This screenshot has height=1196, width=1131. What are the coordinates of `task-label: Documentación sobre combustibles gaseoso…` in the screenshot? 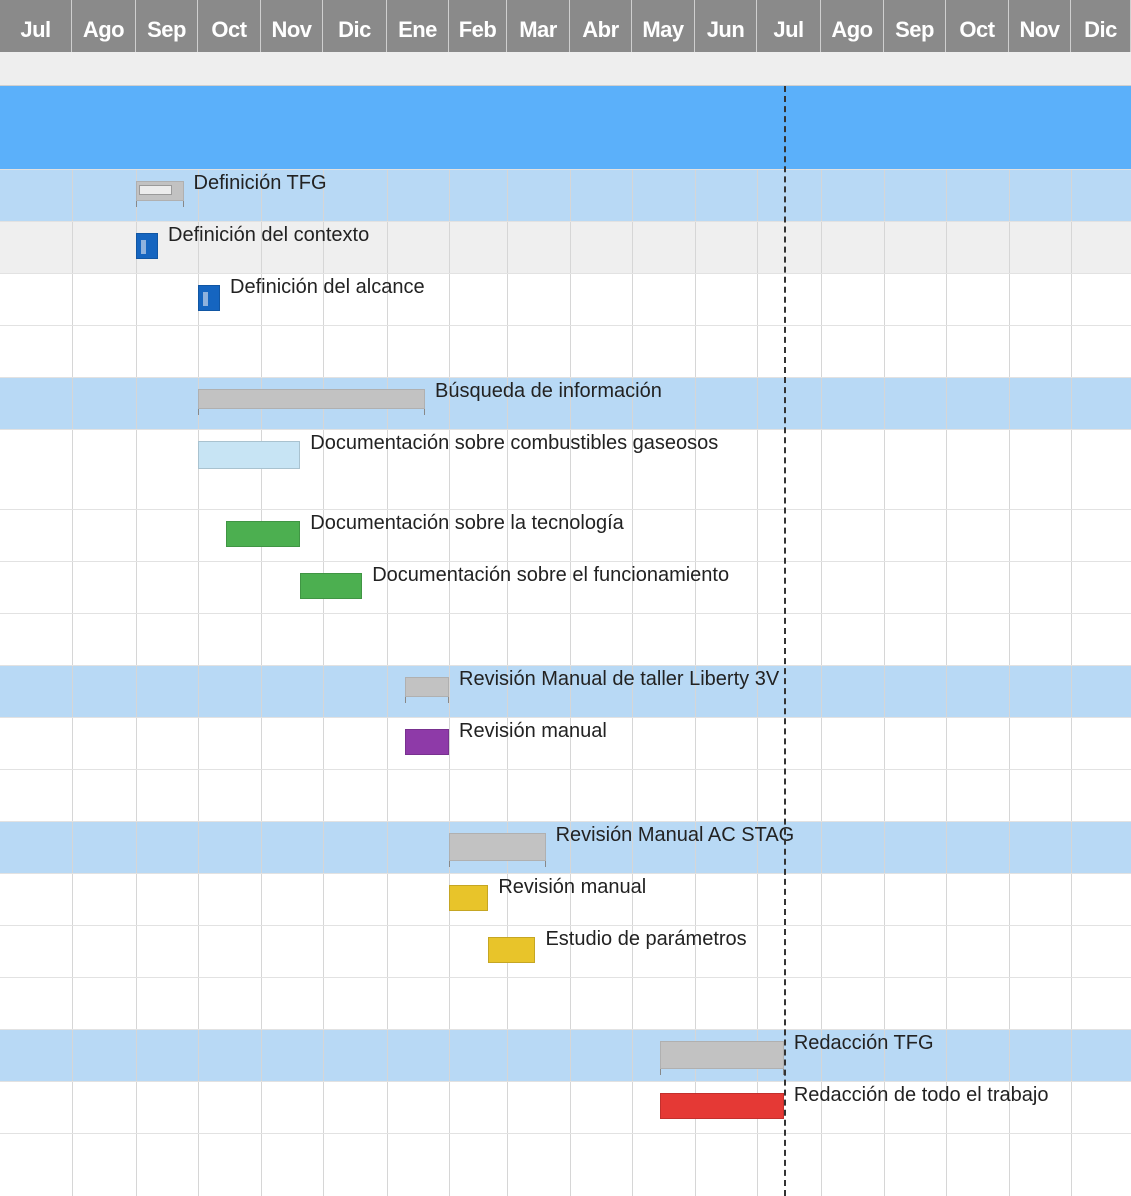 It's located at (514, 443).